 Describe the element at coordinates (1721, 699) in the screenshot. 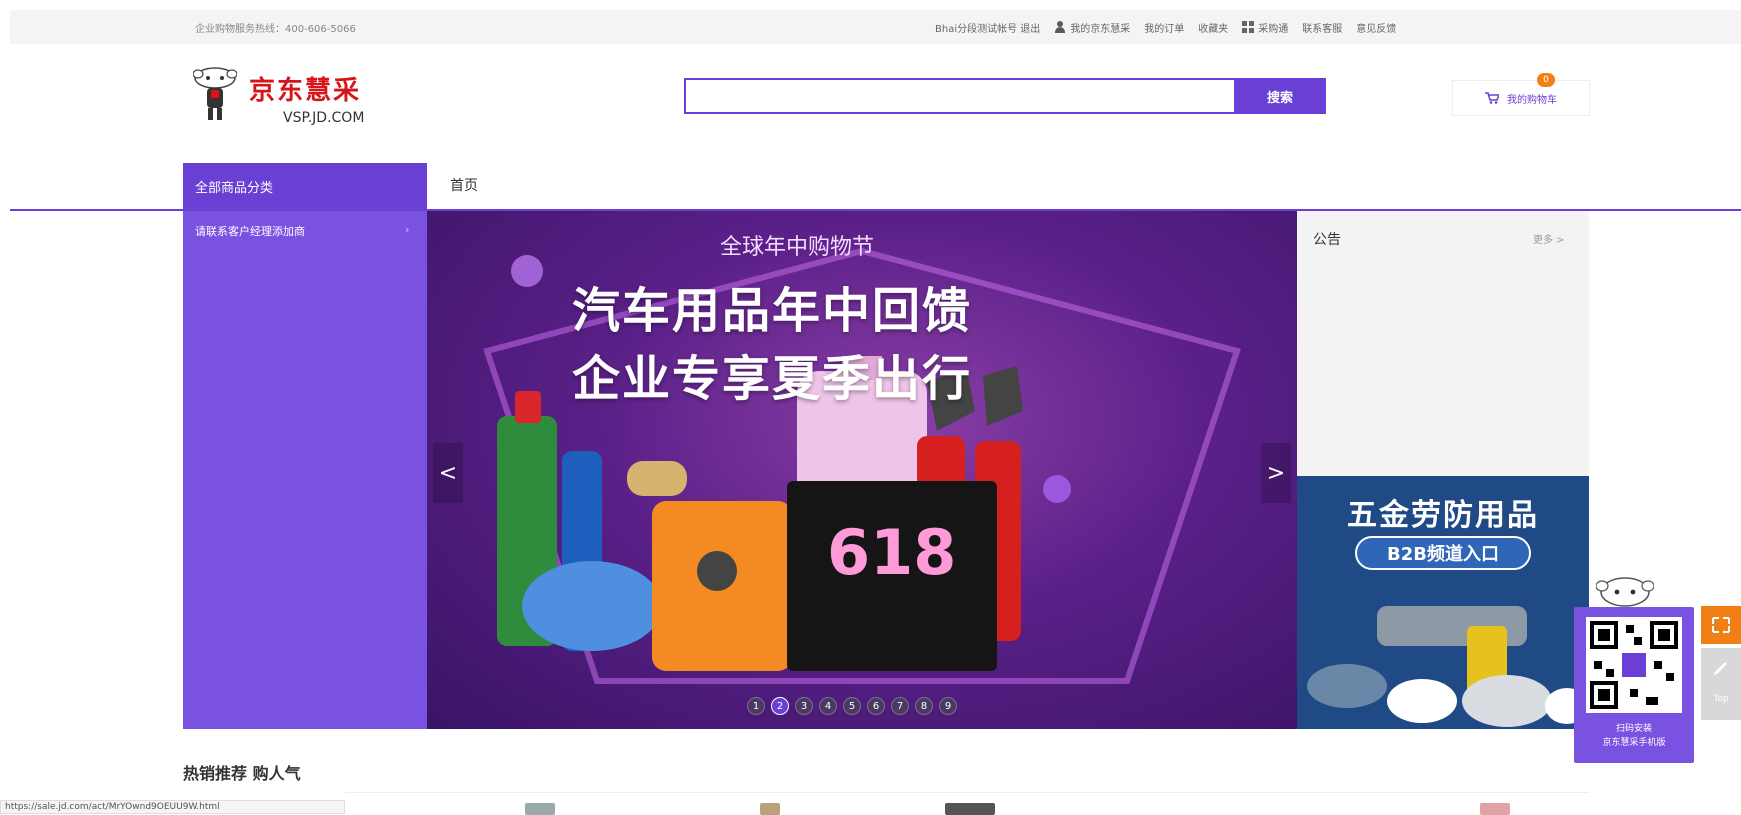

I see `side-tab-label: Top` at that location.